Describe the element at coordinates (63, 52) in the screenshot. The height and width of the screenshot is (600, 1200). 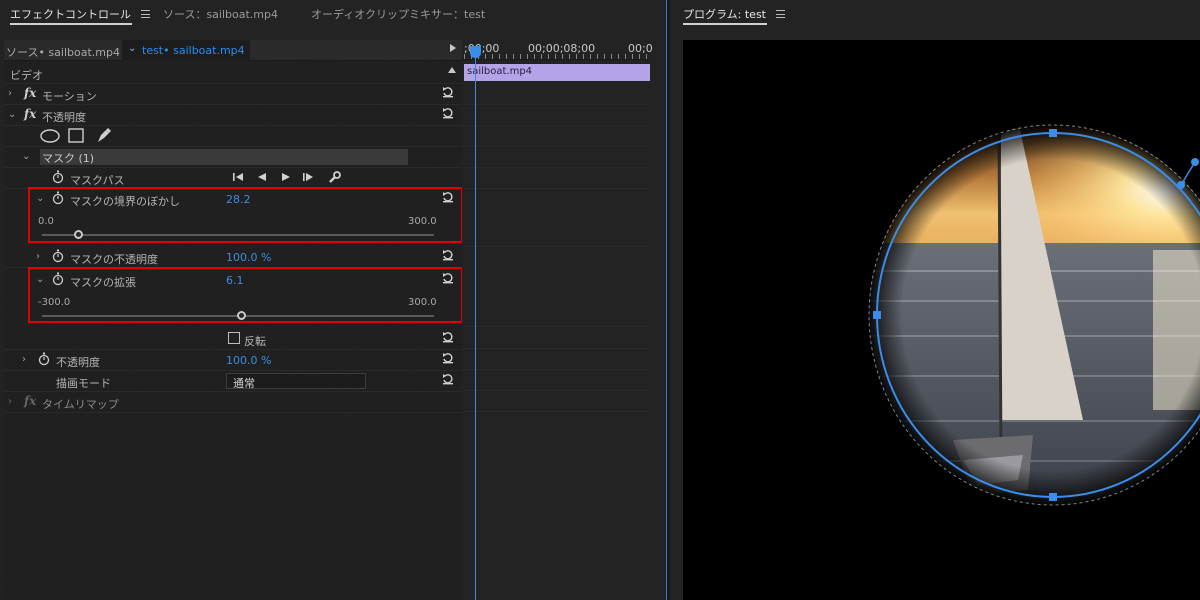
I see `source-clip-label: ソース• sailboat.mp4` at that location.